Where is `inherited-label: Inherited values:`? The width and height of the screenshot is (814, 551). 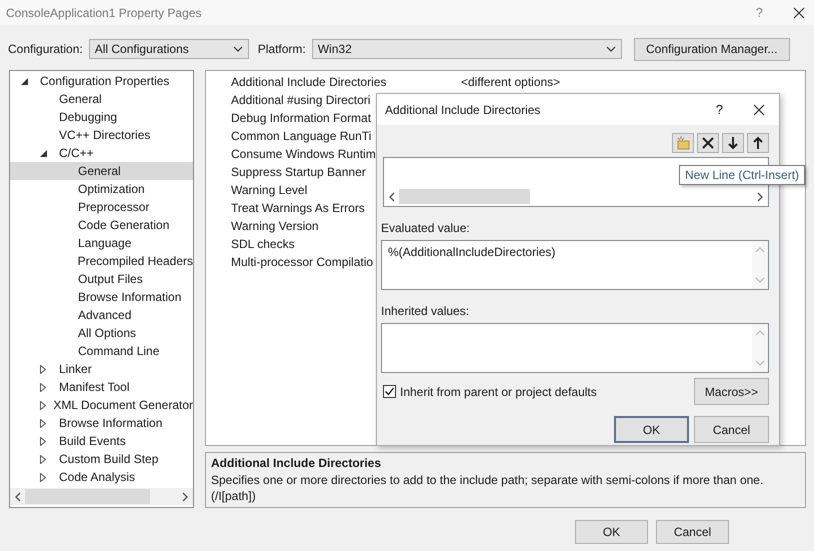
inherited-label: Inherited values: is located at coordinates (425, 312).